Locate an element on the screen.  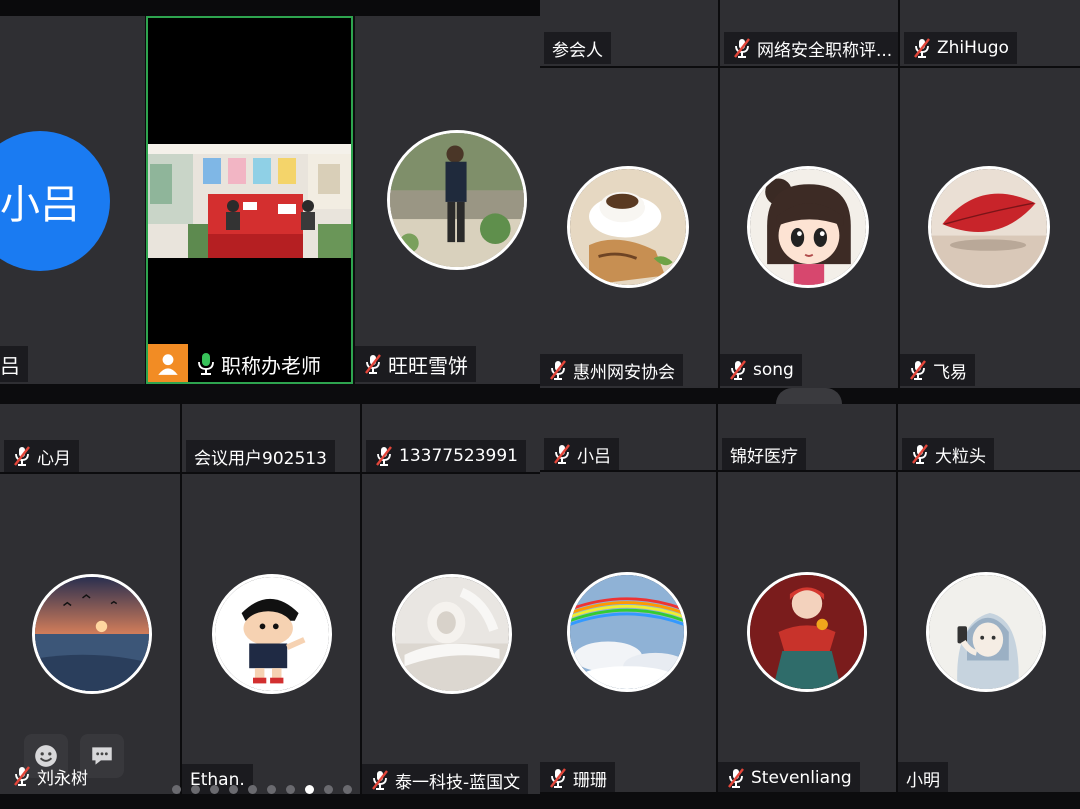
child-portrait-image is located at coordinates (807, 632).